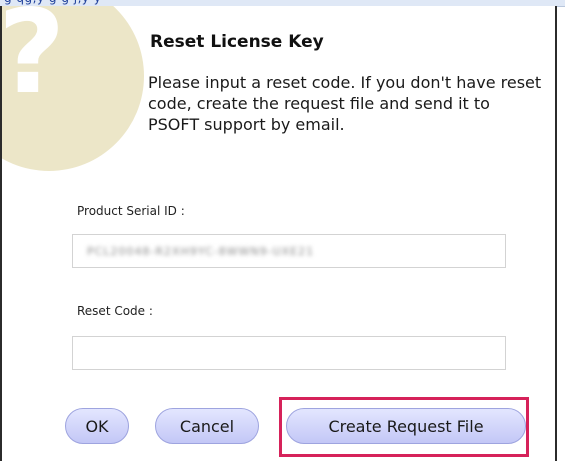 The height and width of the screenshot is (461, 565). What do you see at coordinates (207, 426) in the screenshot?
I see `cancel-button: Cancel` at bounding box center [207, 426].